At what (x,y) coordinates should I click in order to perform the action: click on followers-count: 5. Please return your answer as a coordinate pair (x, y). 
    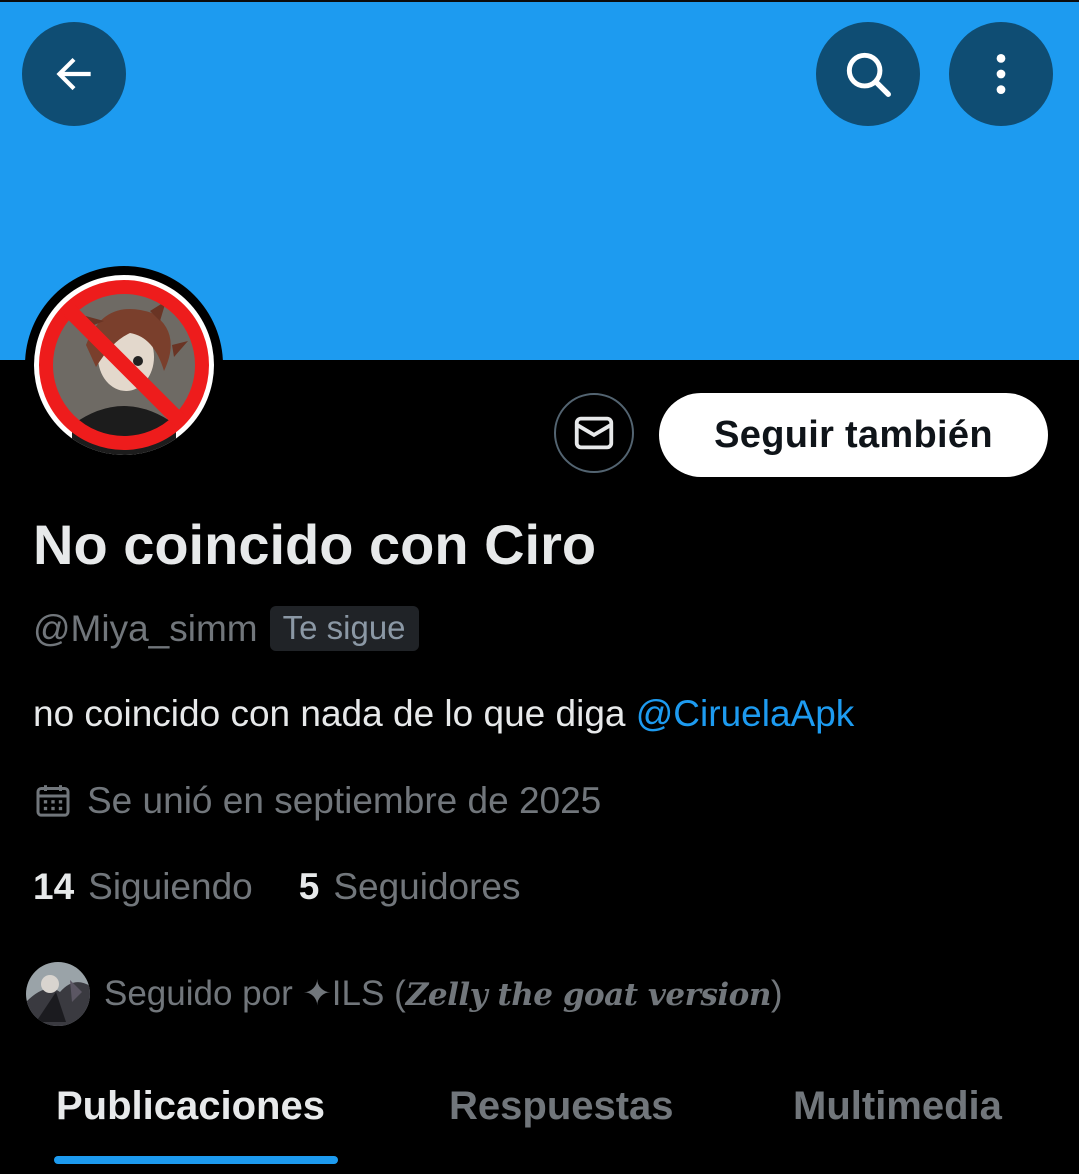
    Looking at the image, I should click on (309, 886).